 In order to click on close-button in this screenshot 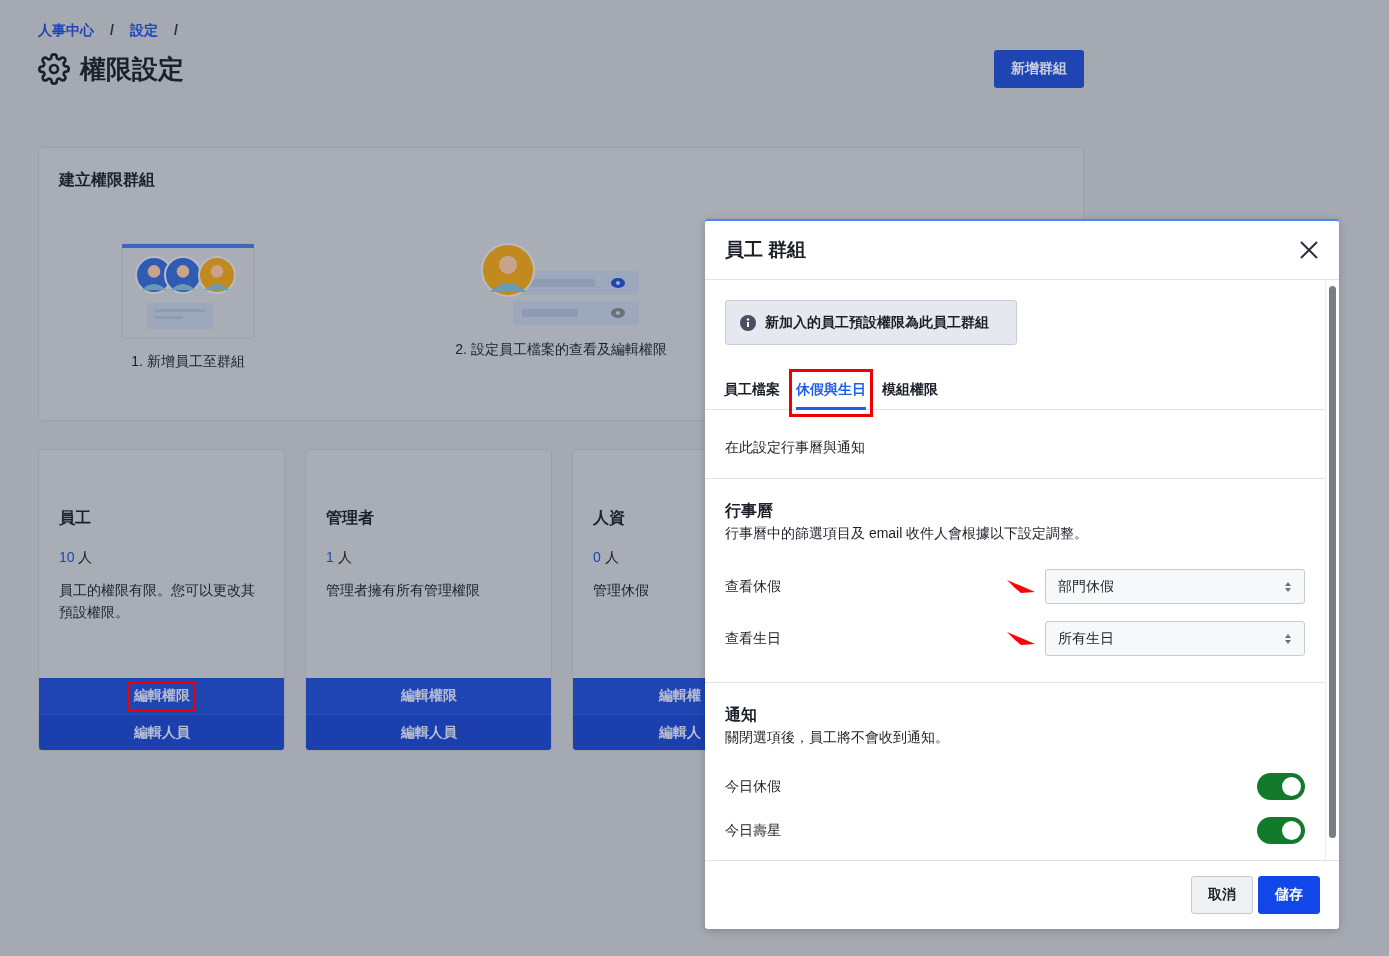, I will do `click(1309, 250)`.